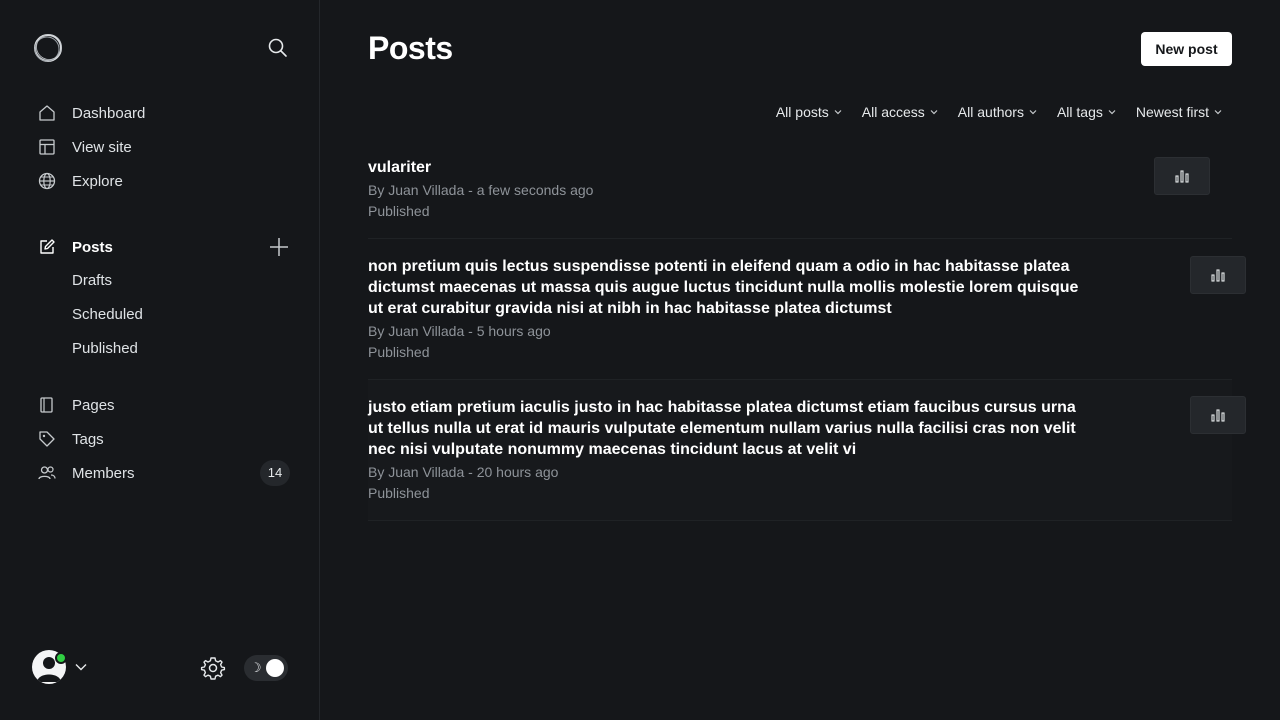 Image resolution: width=1280 pixels, height=720 pixels. What do you see at coordinates (410, 48) in the screenshot?
I see `page-title: Posts` at bounding box center [410, 48].